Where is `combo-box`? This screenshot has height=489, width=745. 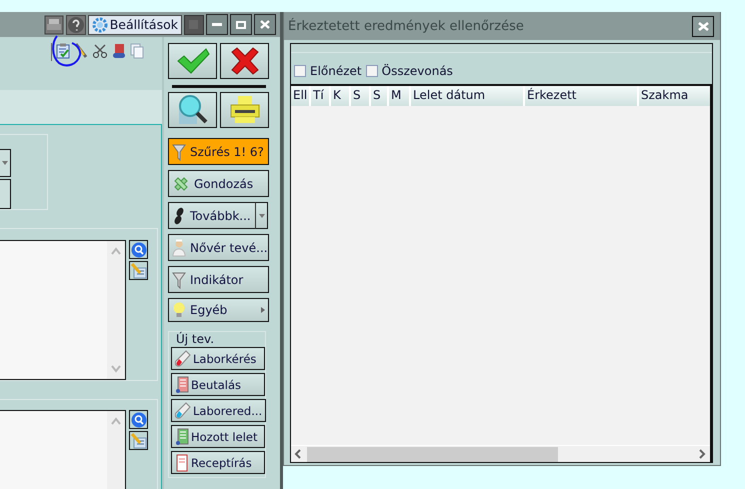
combo-box is located at coordinates (5, 163).